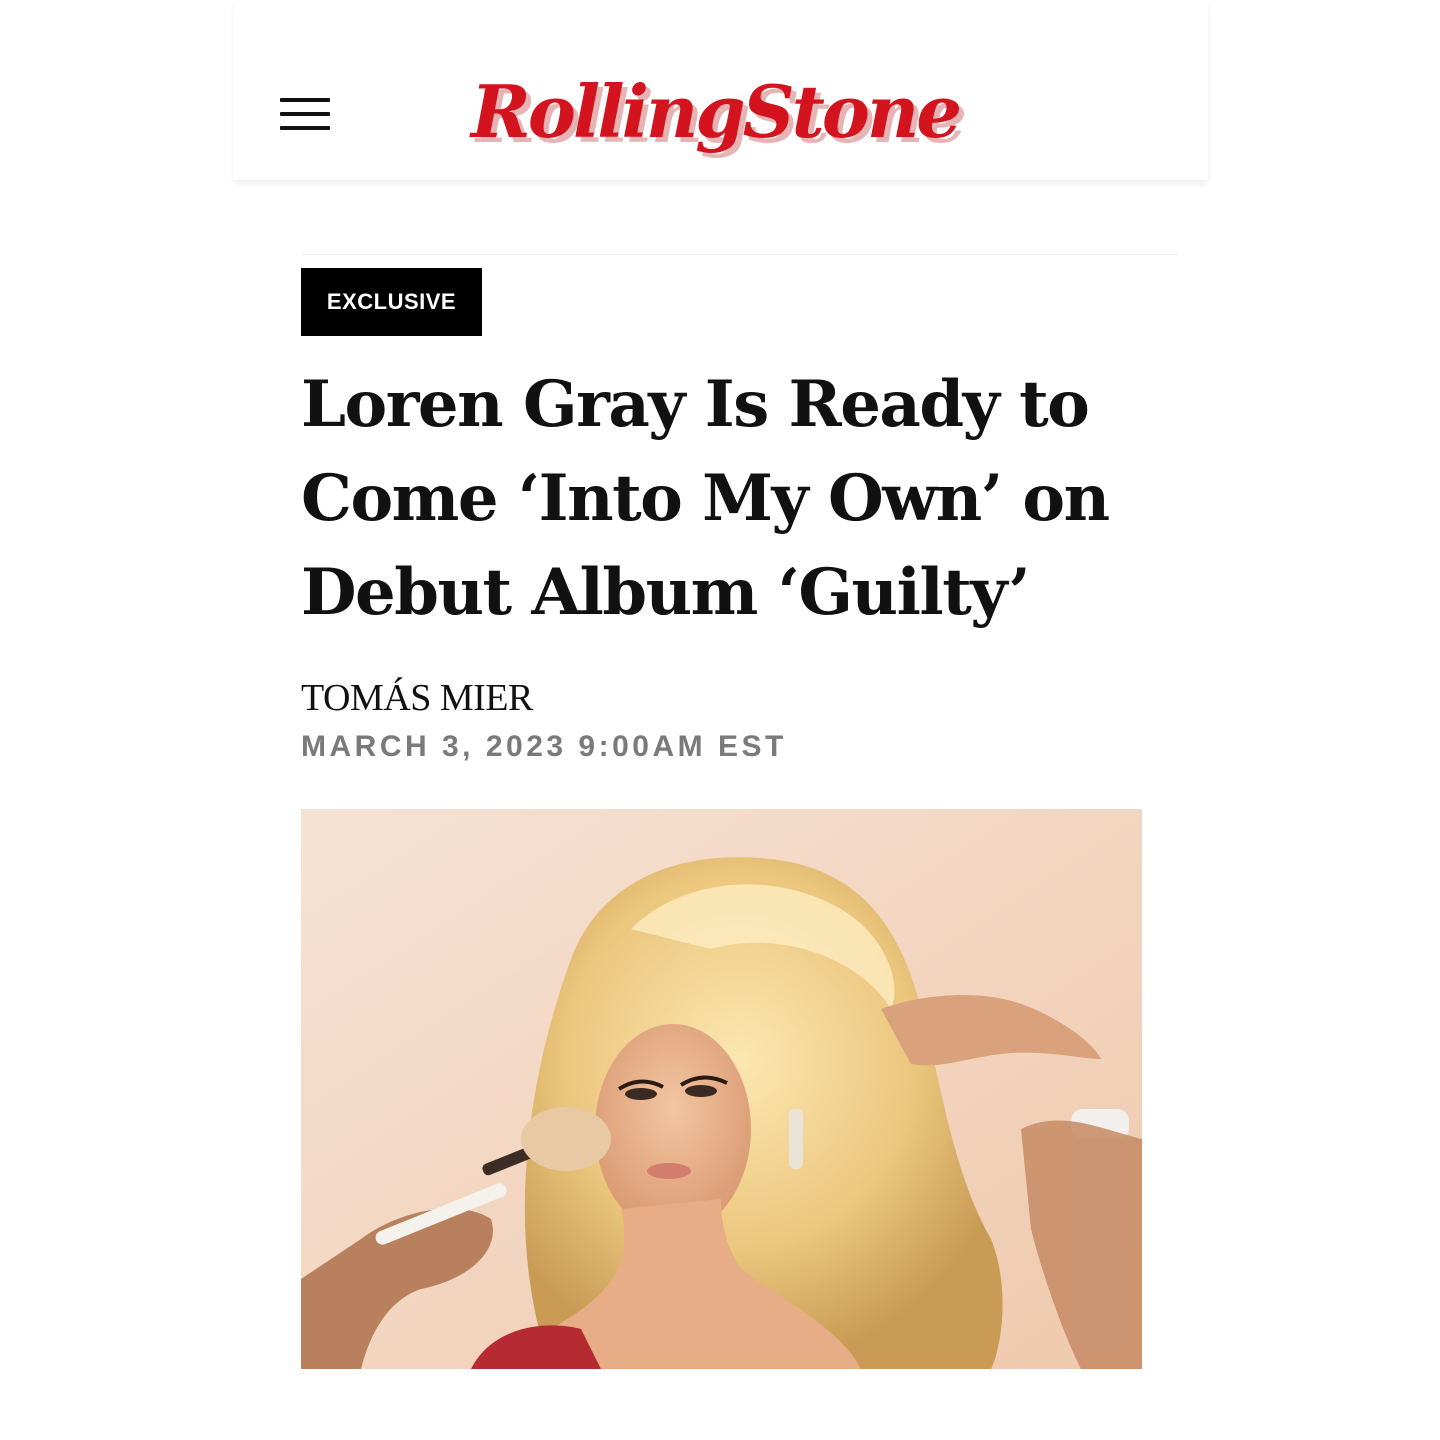 Image resolution: width=1440 pixels, height=1440 pixels. I want to click on headline-line: Loren Gray Is Ready to, so click(695, 404).